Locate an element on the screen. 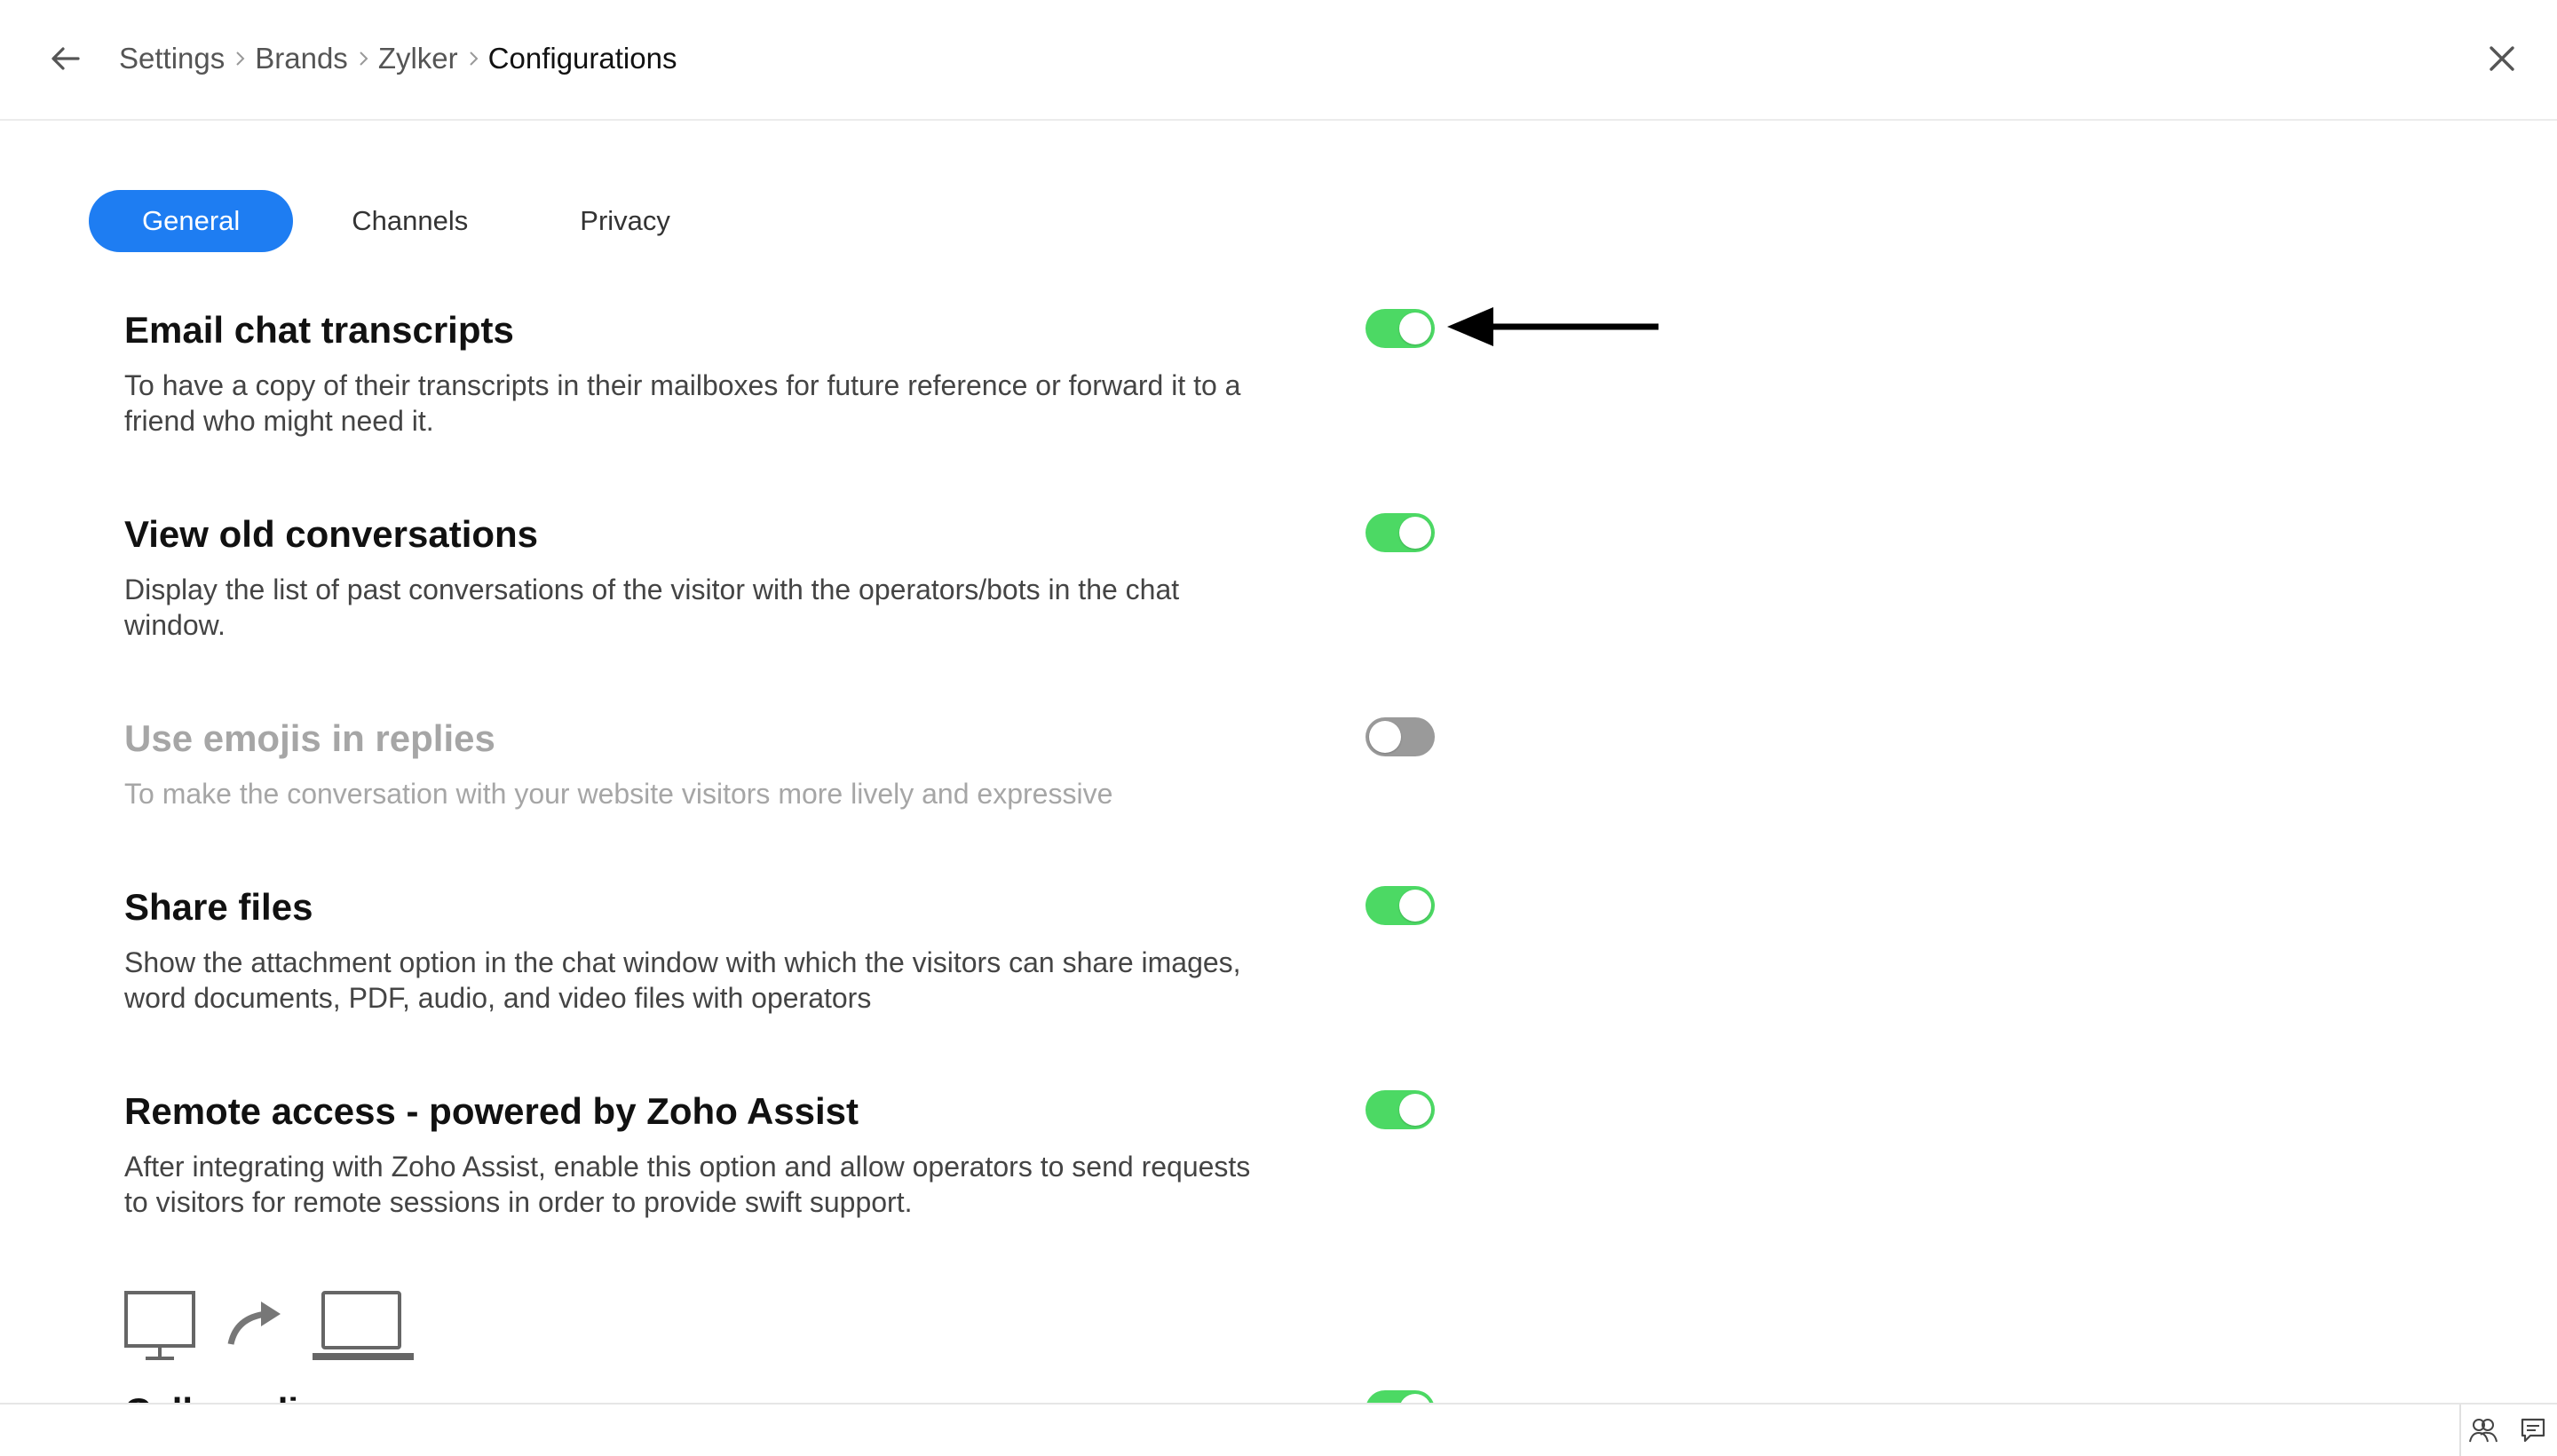 This screenshot has height=1456, width=2557. breadcrumb-settings: Settings is located at coordinates (172, 58).